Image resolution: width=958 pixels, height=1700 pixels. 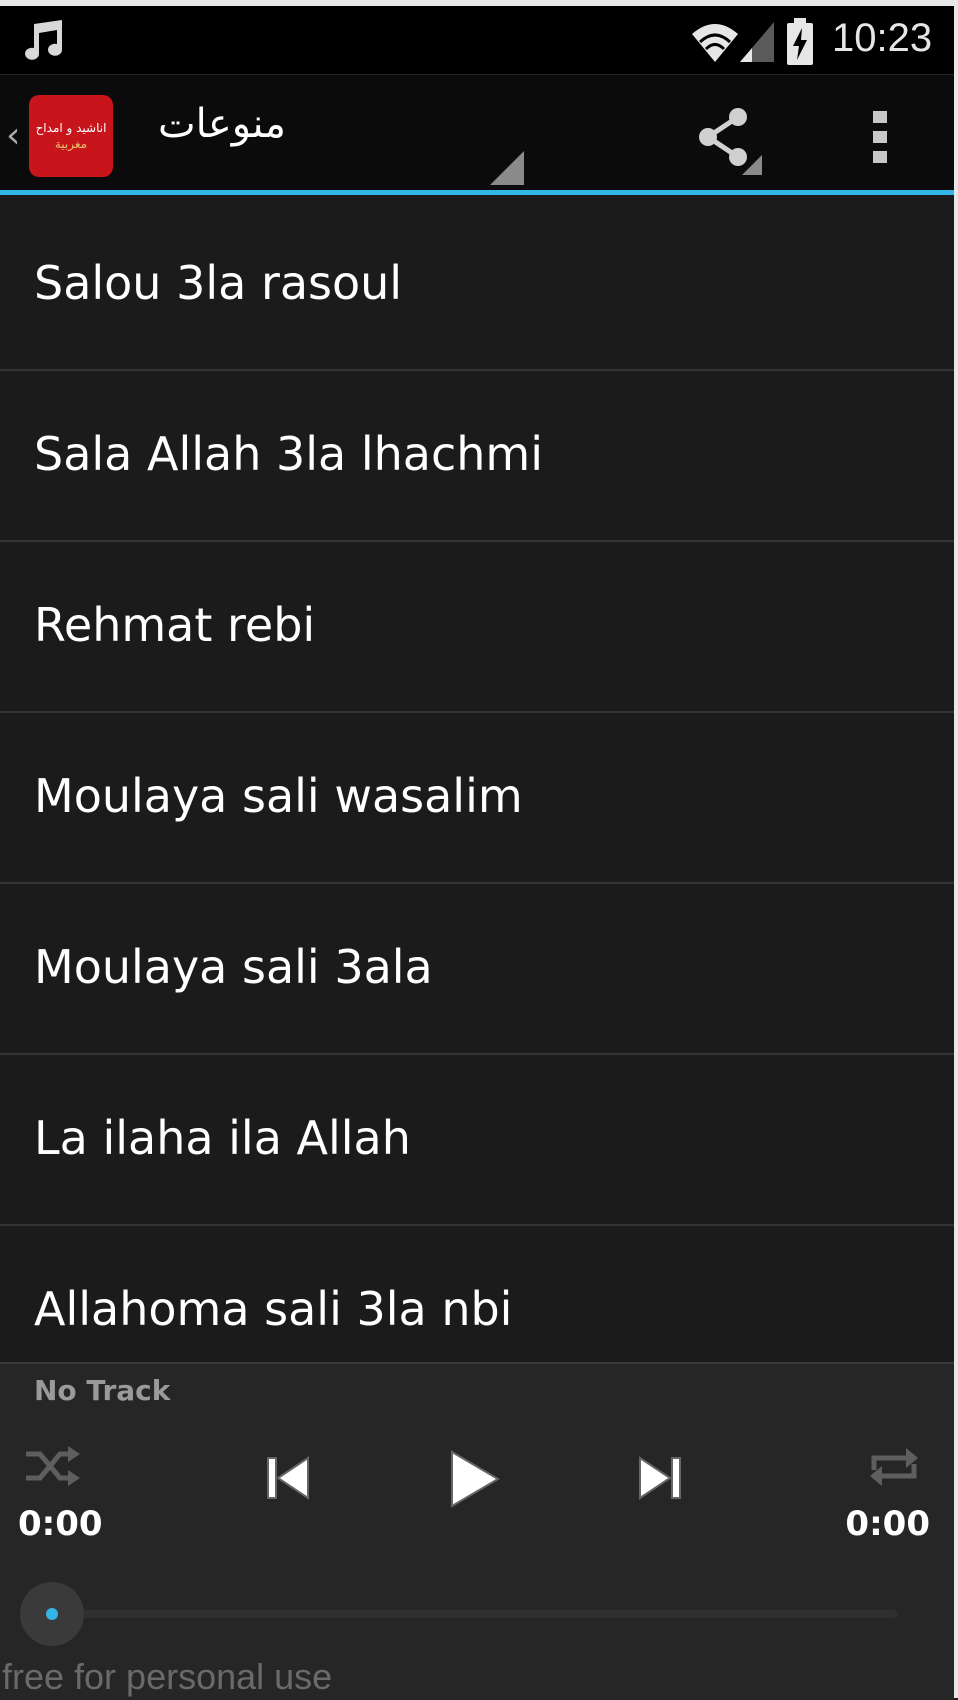 I want to click on track-name: Moulaya sali wasalim, so click(x=278, y=796).